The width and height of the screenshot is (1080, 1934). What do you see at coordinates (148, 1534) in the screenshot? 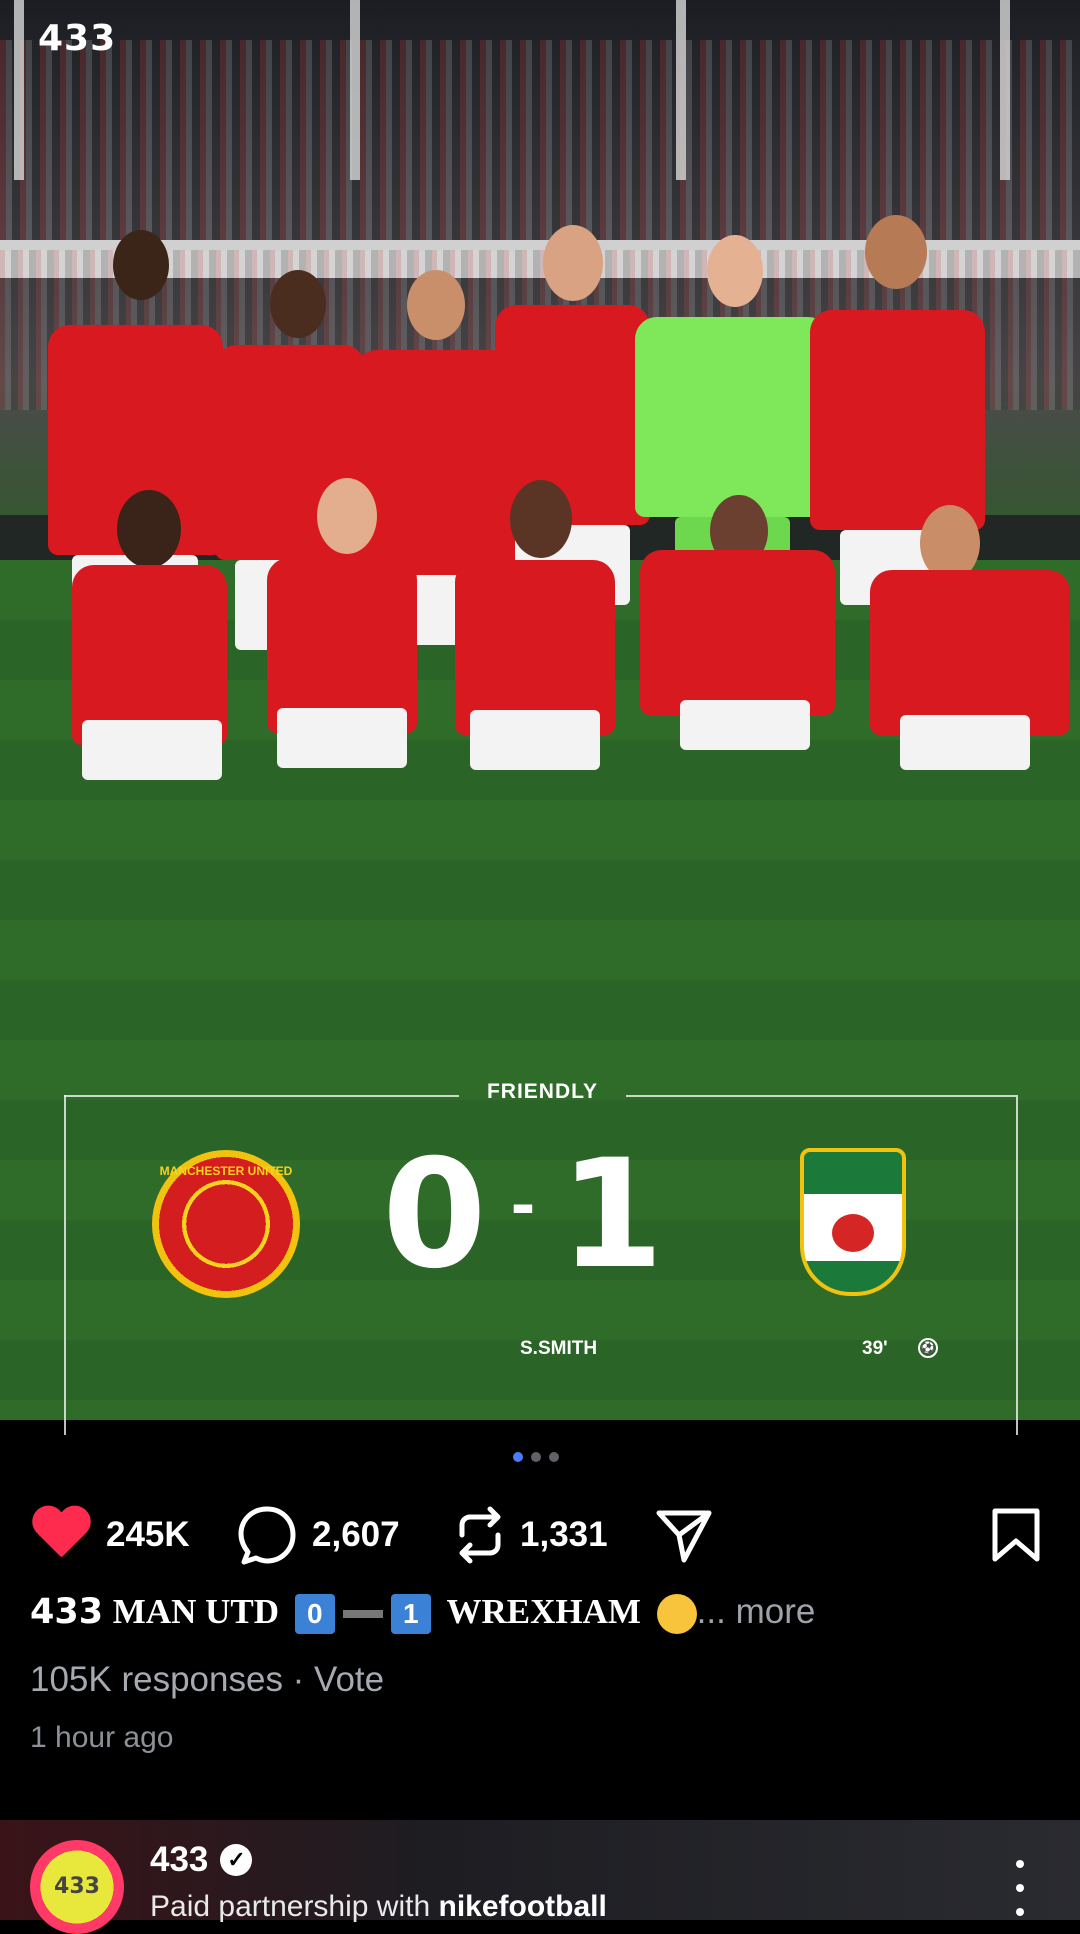
I see `like-count: 245K` at bounding box center [148, 1534].